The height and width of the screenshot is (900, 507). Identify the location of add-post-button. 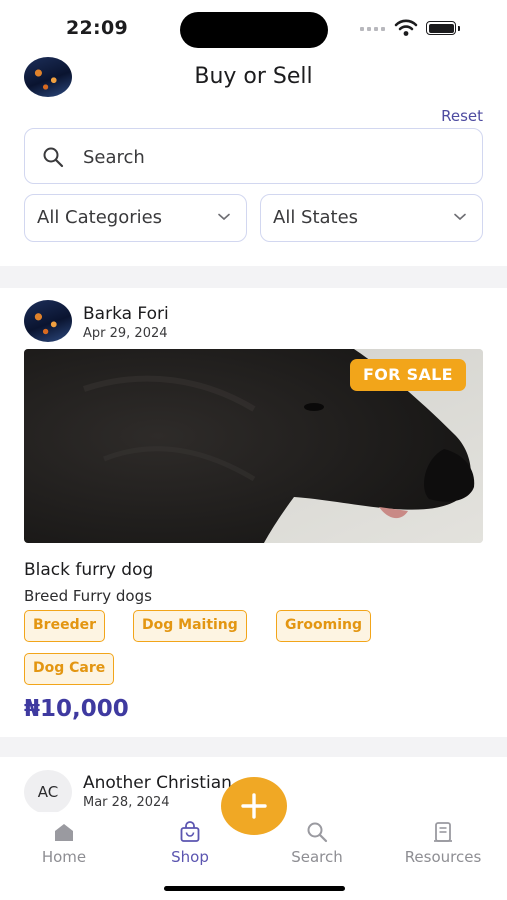
(254, 806).